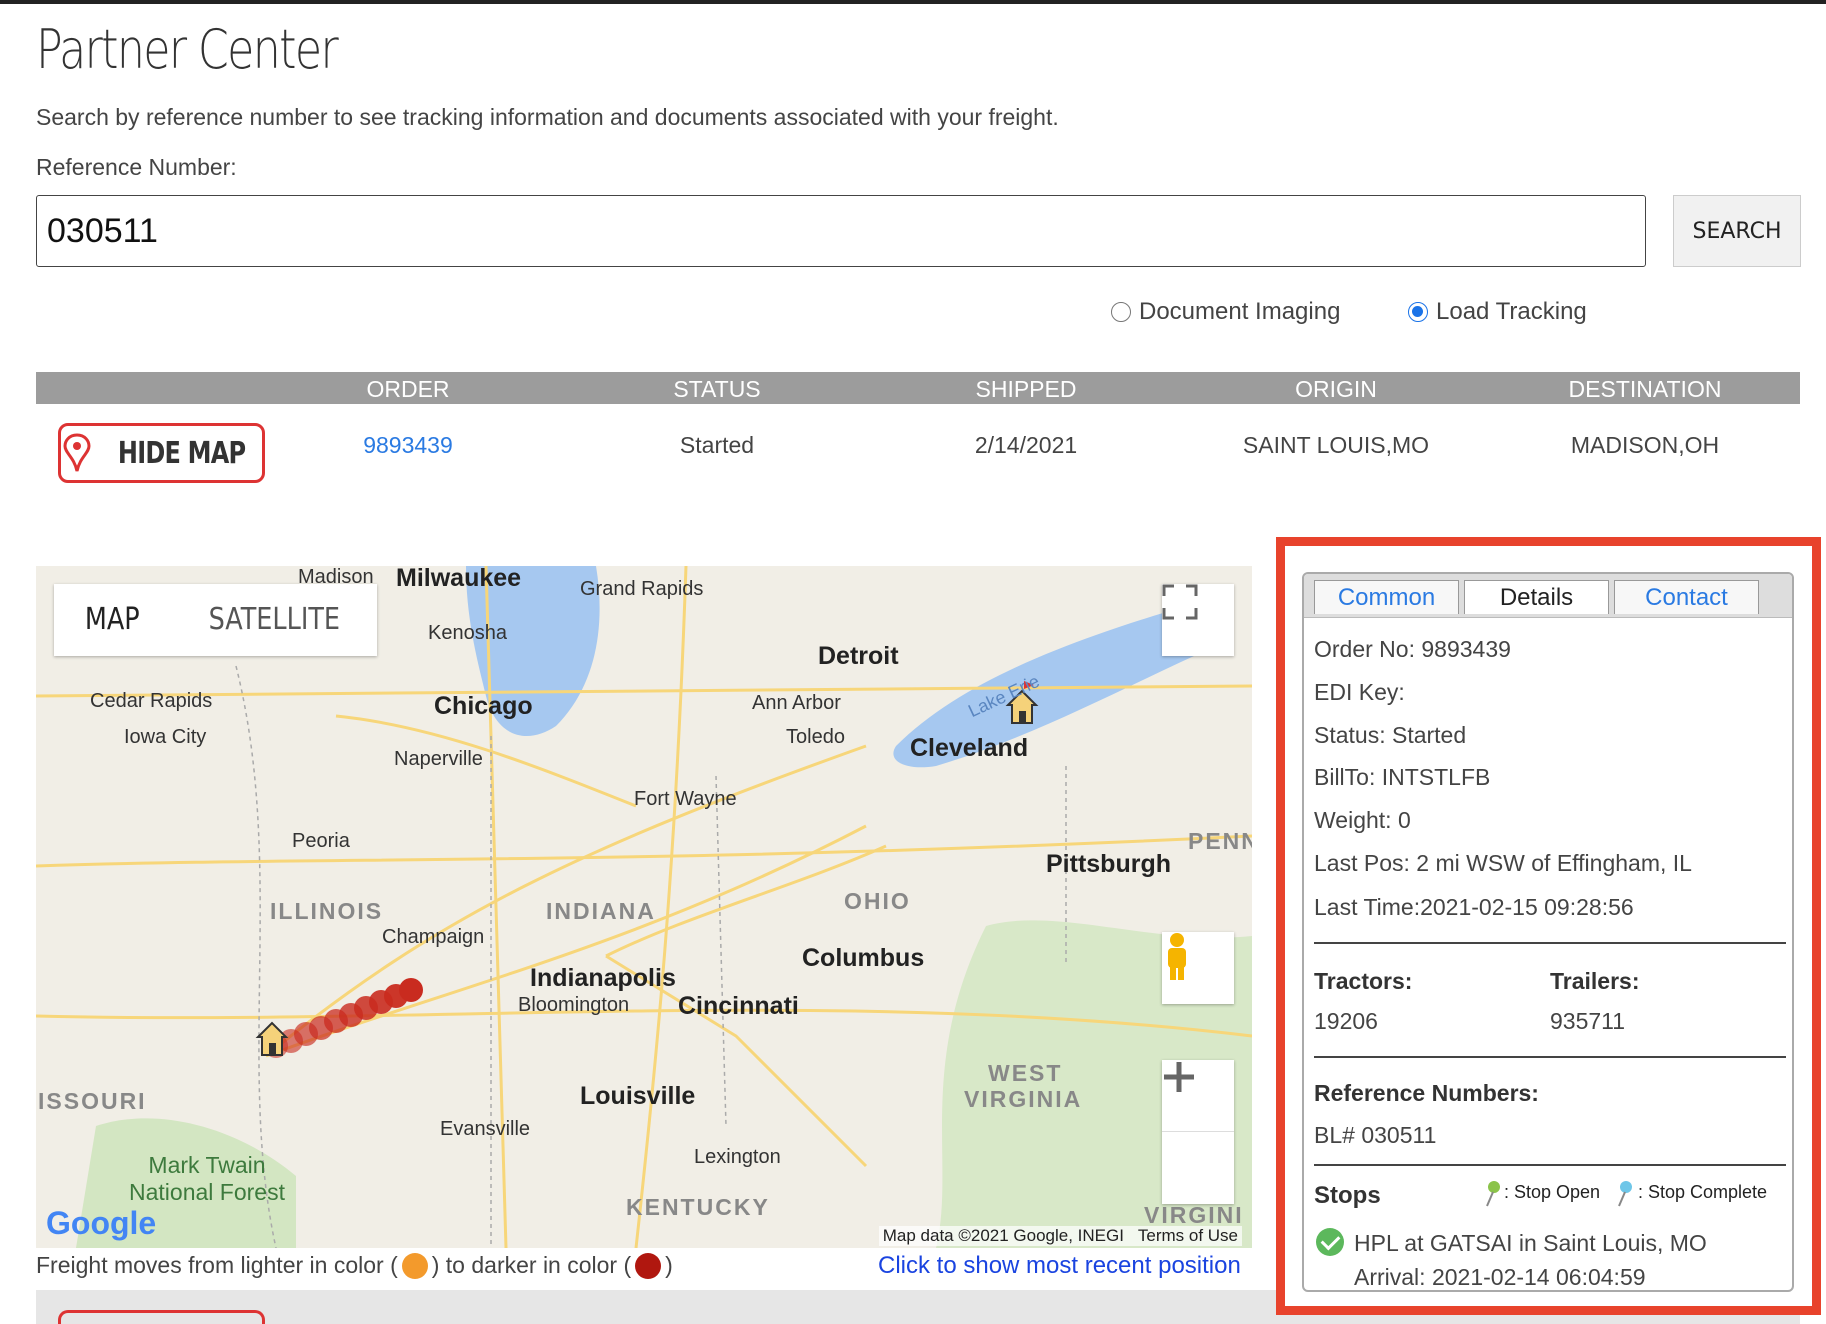 The image size is (1826, 1324). I want to click on hide-map-button: HIDE MAP, so click(161, 453).